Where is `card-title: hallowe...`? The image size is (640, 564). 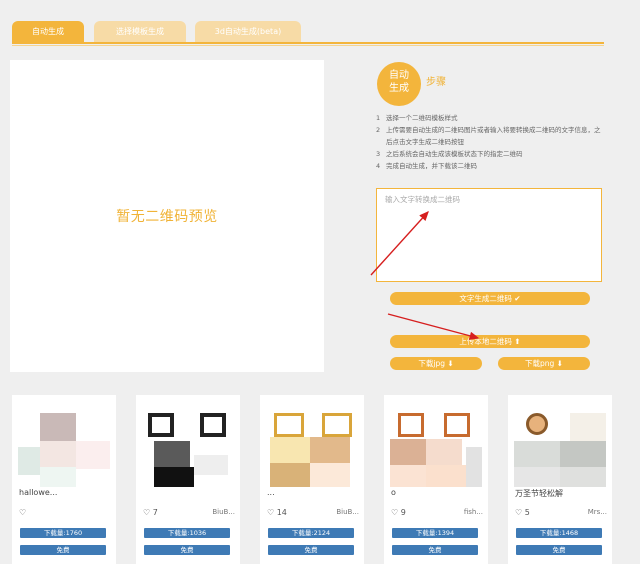
card-title: hallowe... is located at coordinates (38, 492).